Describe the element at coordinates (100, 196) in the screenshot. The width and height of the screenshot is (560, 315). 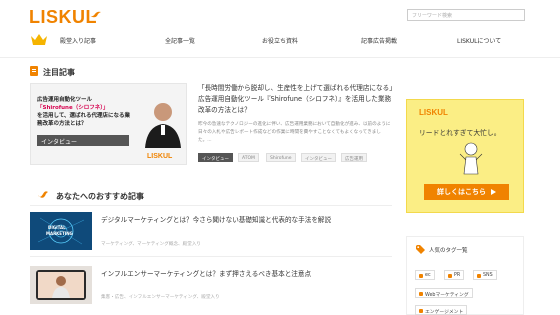
I see `recommend-title: あなたへのおすすめ記事` at that location.